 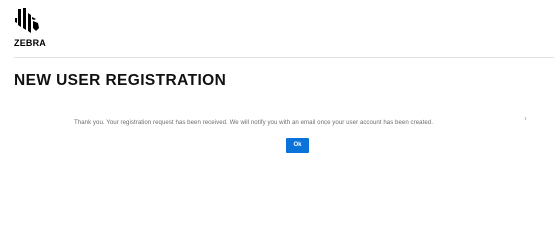 What do you see at coordinates (297, 145) in the screenshot?
I see `ok-button: Ok` at bounding box center [297, 145].